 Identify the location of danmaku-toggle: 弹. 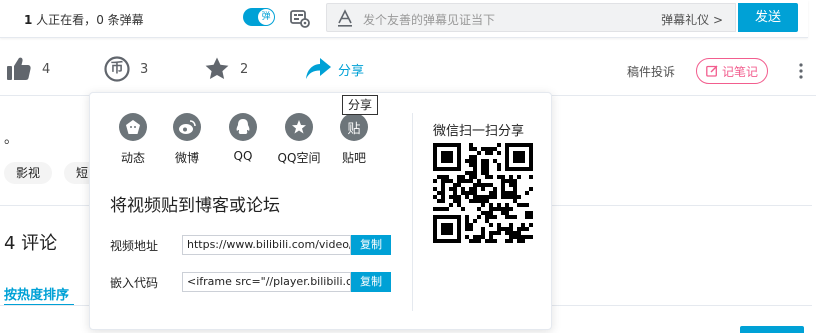
(259, 17).